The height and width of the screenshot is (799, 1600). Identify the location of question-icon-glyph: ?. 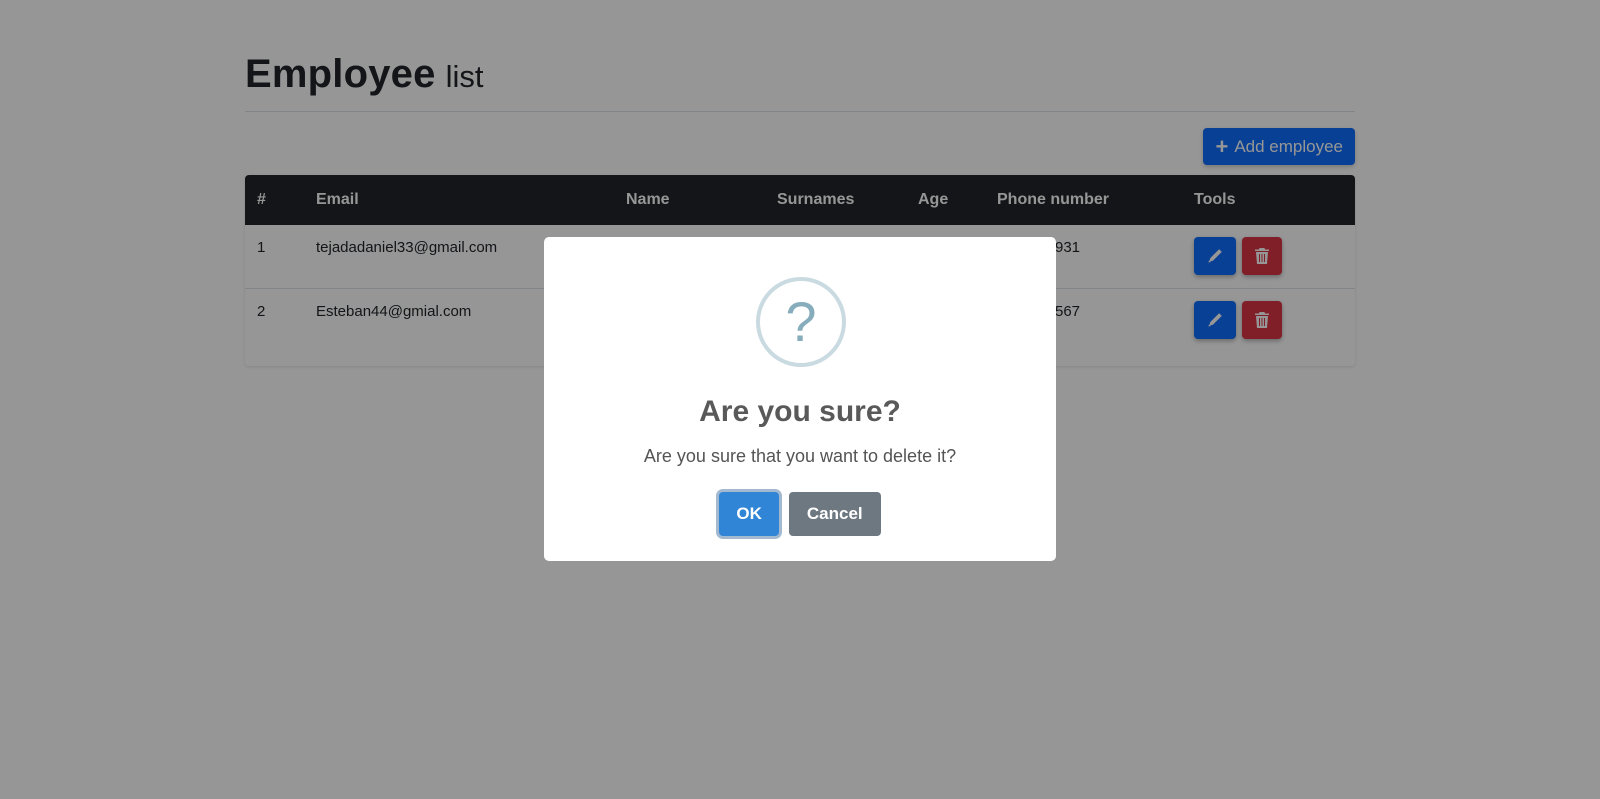
(801, 321).